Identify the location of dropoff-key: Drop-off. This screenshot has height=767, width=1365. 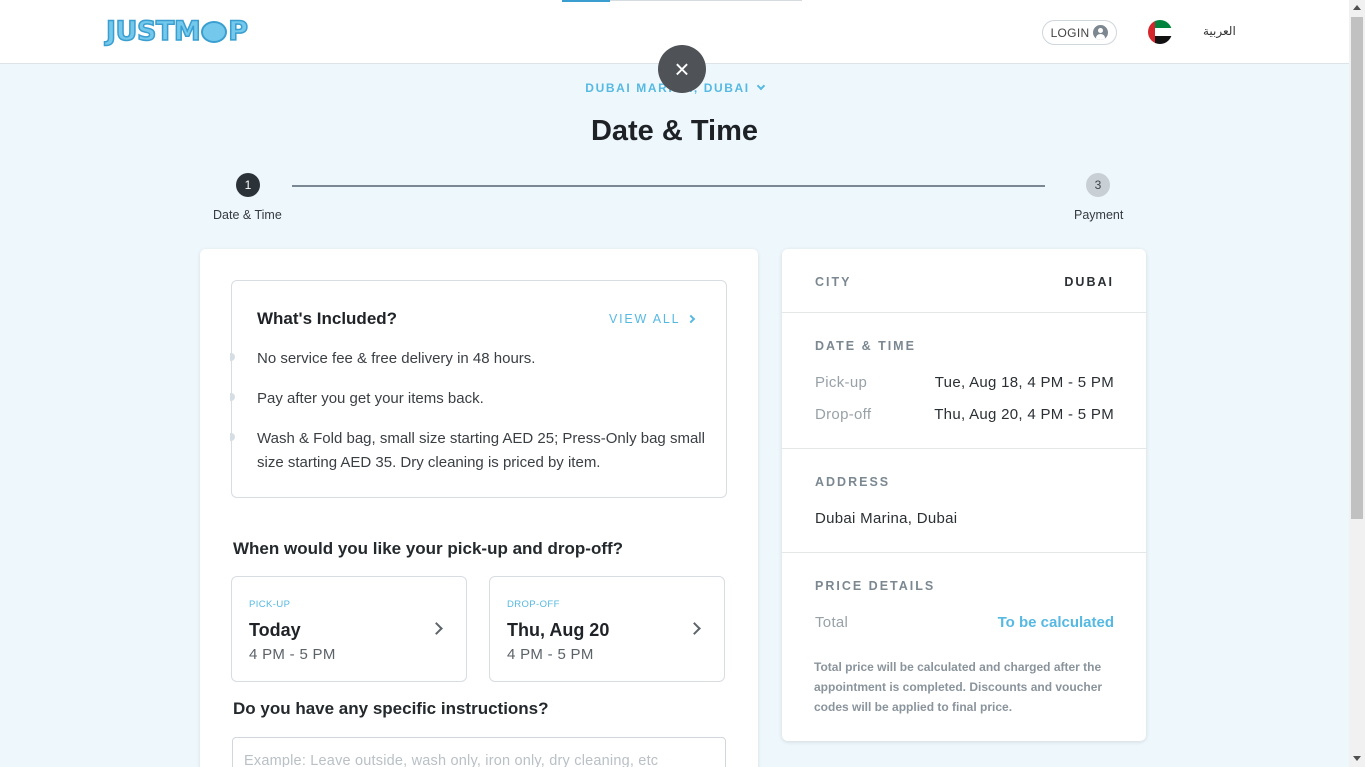
(843, 414).